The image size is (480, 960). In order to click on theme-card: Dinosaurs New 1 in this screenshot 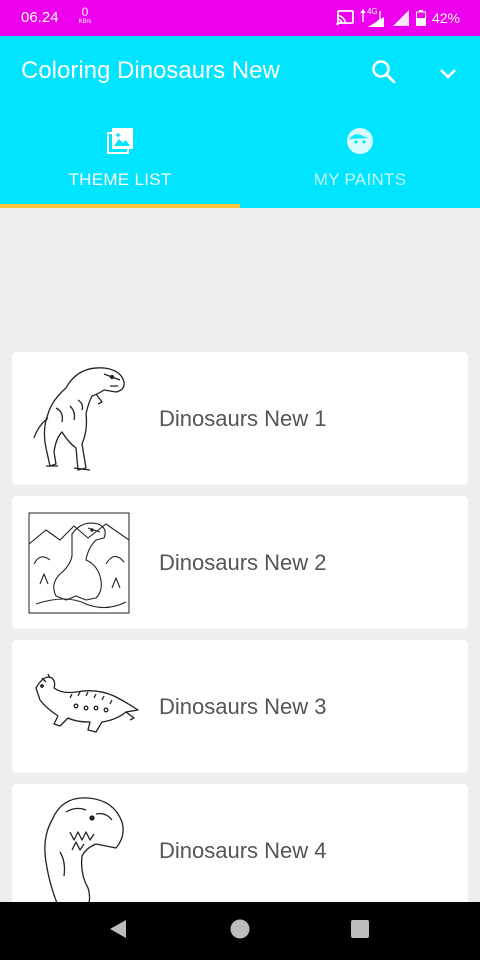, I will do `click(240, 418)`.